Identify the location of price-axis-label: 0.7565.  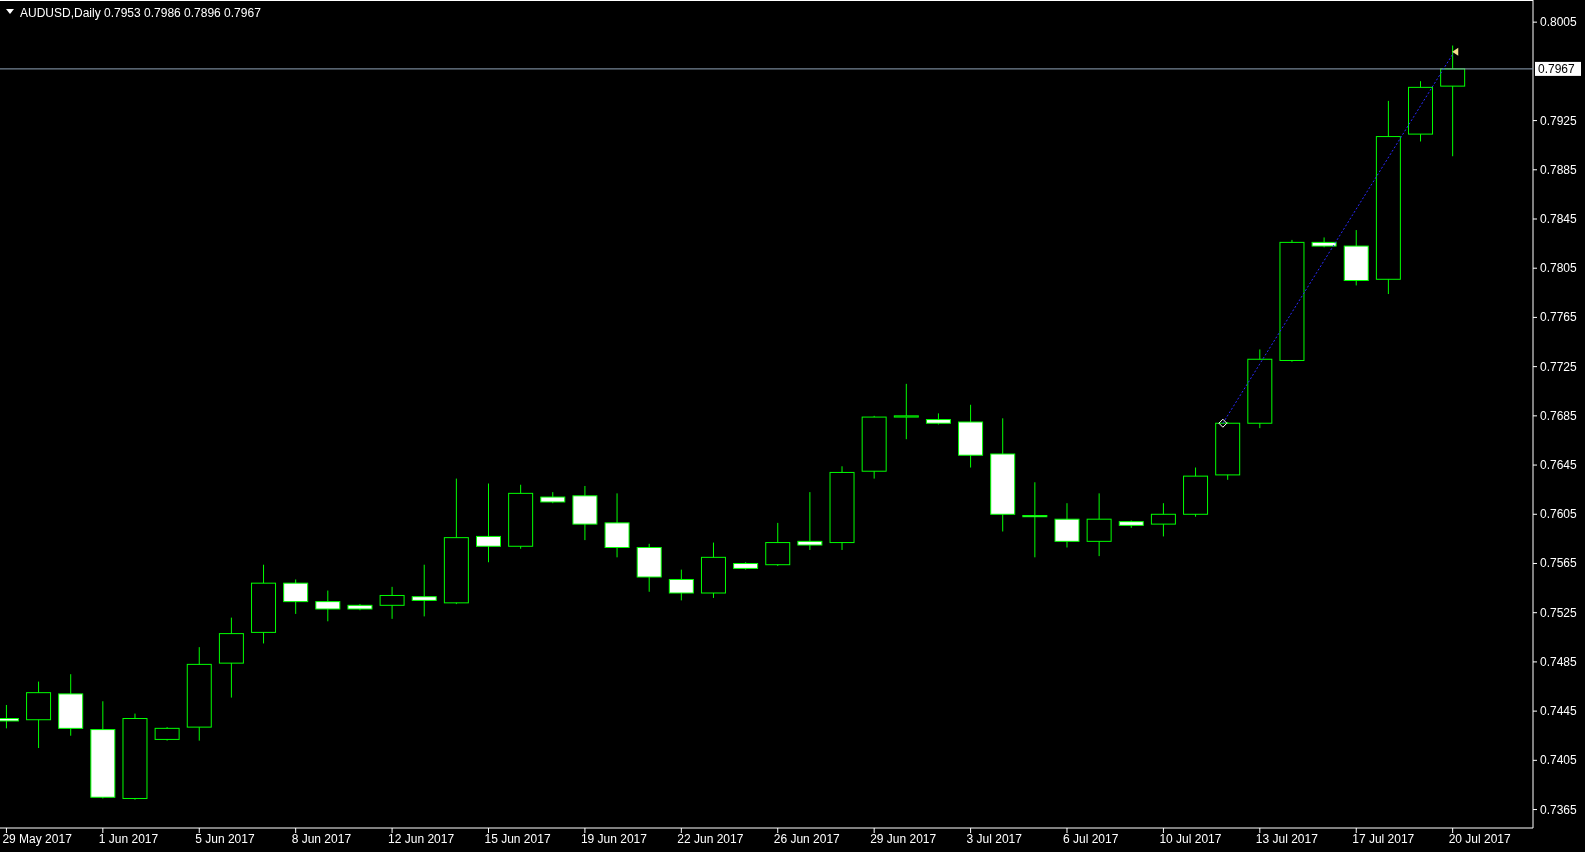
(1558, 563).